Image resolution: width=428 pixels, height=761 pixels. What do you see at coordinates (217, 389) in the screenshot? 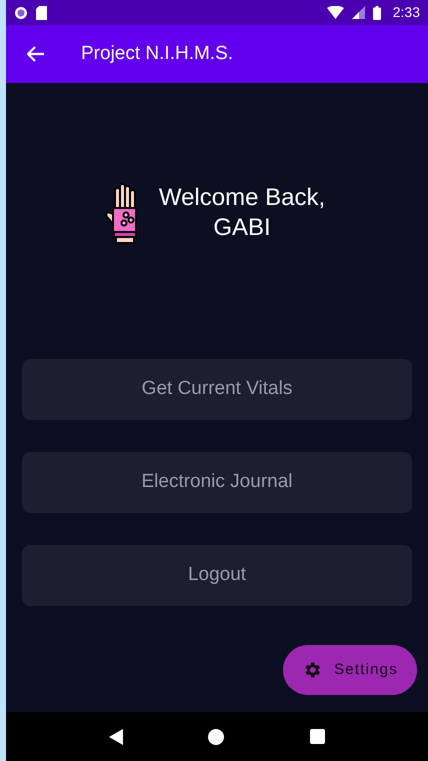
I see `menu-button: Get Current Vitals` at bounding box center [217, 389].